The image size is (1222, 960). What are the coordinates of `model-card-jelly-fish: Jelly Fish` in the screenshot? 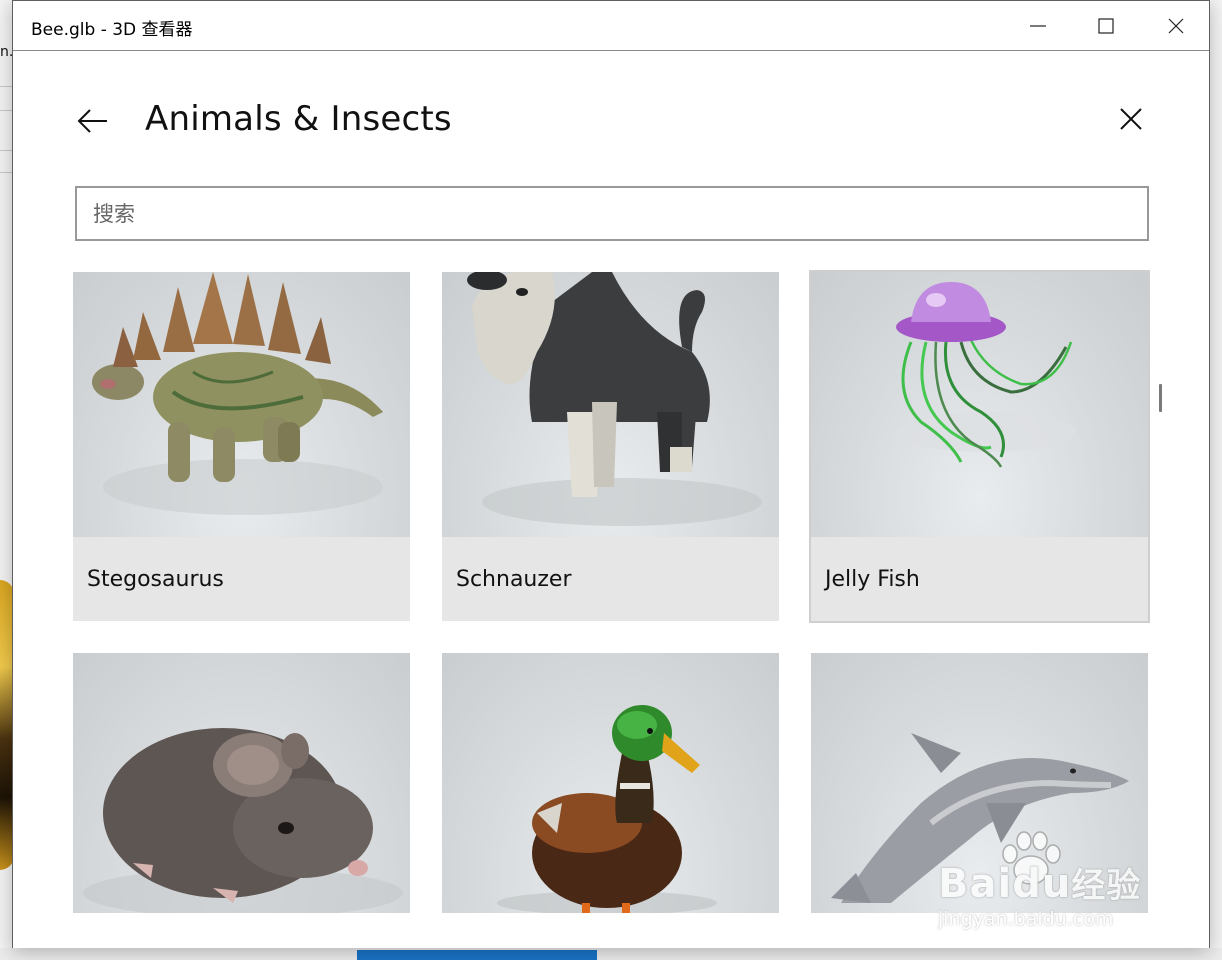 It's located at (979, 446).